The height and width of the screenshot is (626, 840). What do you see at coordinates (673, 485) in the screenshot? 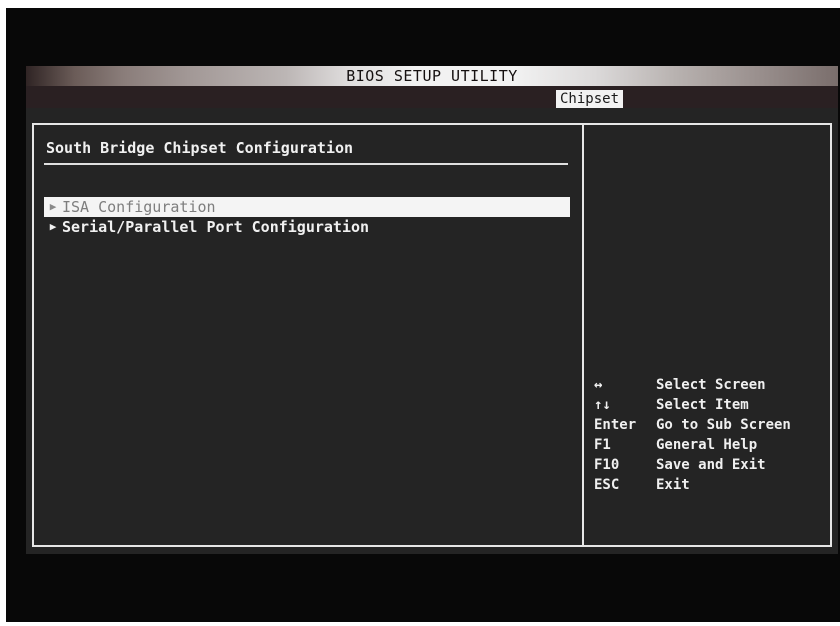
I see `help-desc: Exit` at bounding box center [673, 485].